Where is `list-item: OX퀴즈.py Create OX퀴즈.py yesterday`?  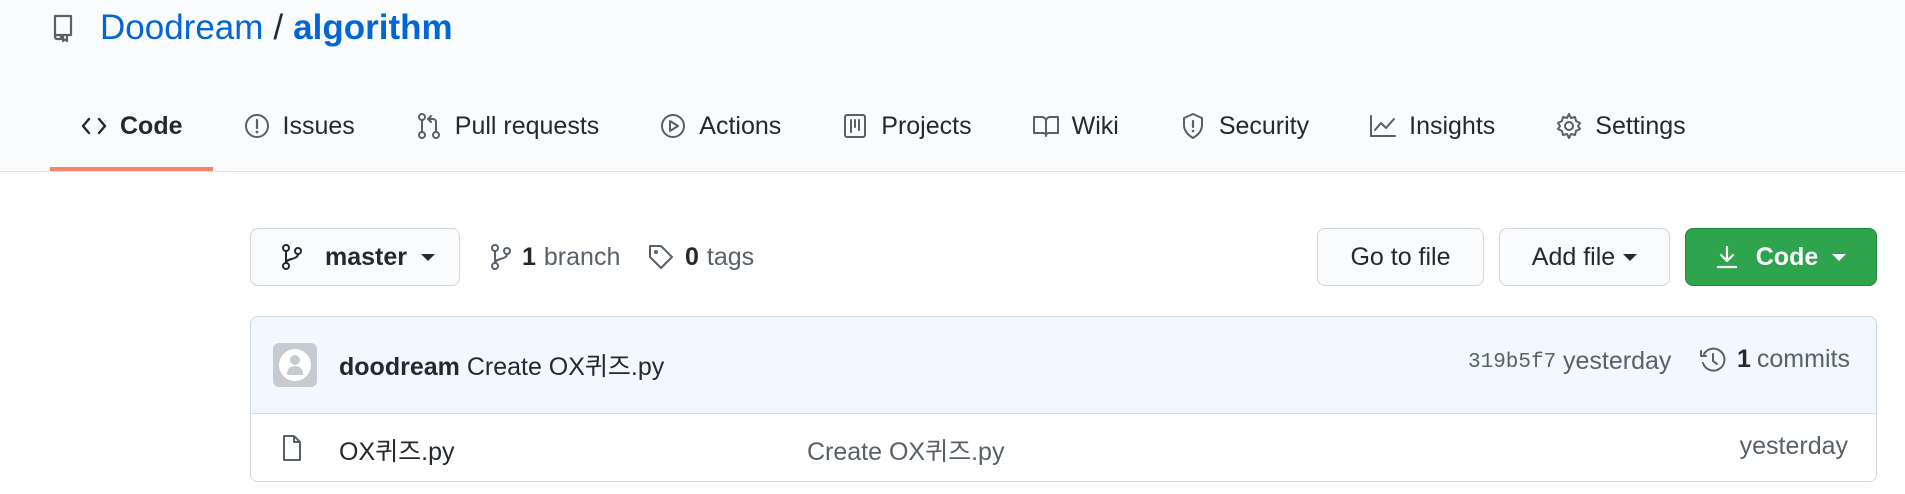 list-item: OX퀴즈.py Create OX퀴즈.py yesterday is located at coordinates (1063, 447).